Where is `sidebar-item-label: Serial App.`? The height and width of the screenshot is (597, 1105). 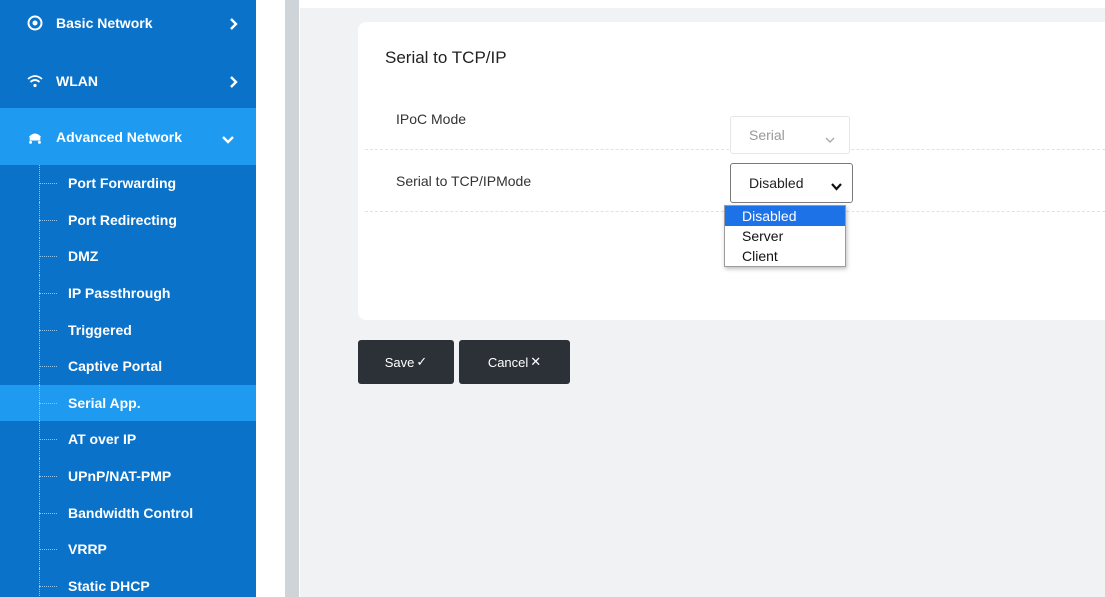 sidebar-item-label: Serial App. is located at coordinates (104, 402).